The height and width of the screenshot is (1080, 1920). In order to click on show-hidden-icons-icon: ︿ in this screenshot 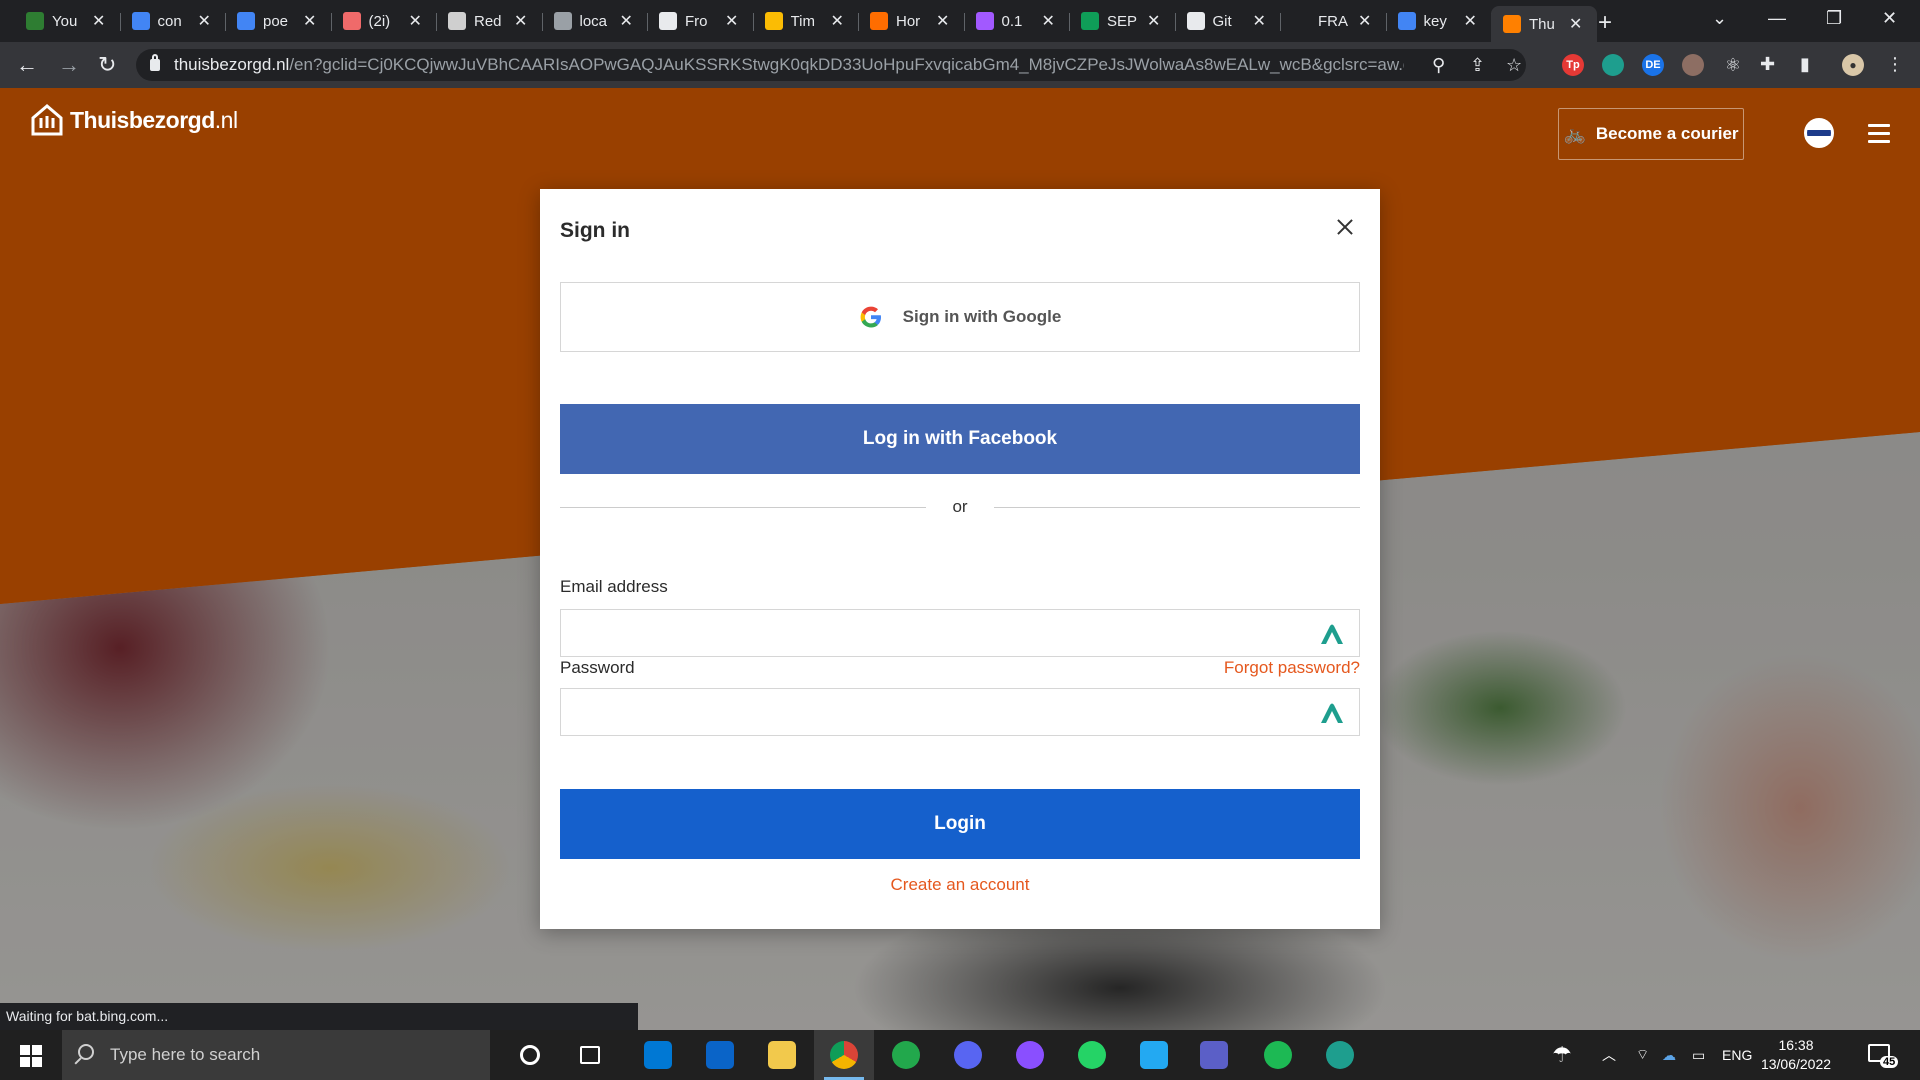, I will do `click(1609, 1055)`.